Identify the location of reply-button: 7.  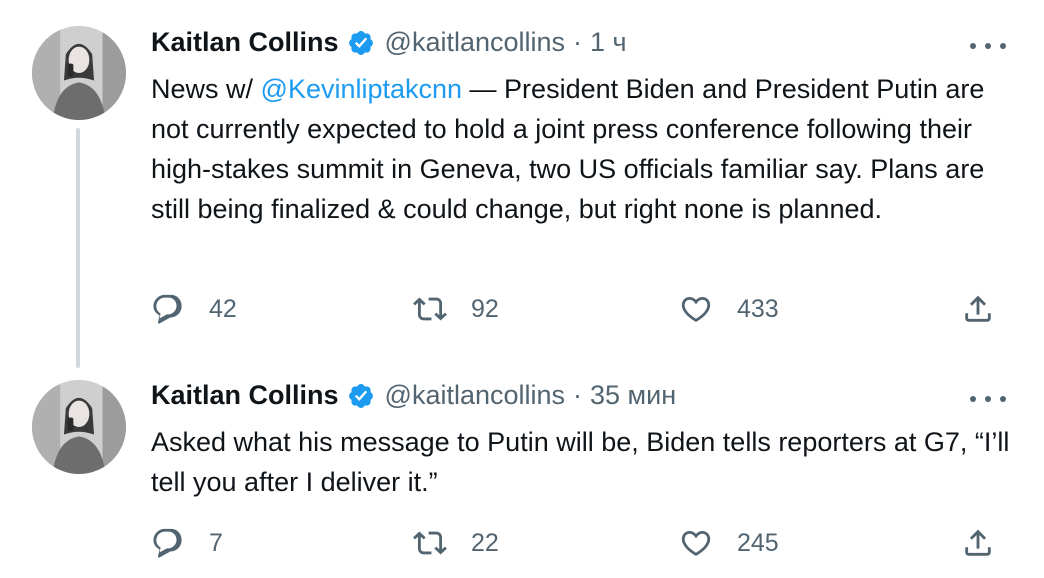
(187, 543).